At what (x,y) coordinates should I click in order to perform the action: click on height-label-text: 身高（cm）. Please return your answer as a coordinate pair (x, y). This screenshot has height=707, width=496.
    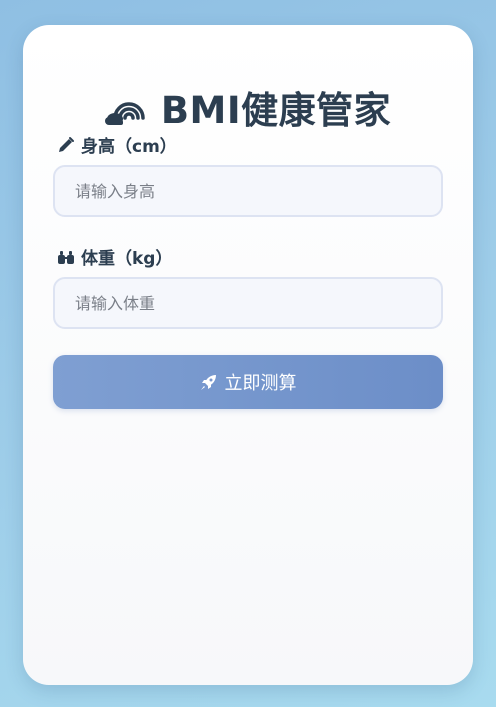
    Looking at the image, I should click on (129, 147).